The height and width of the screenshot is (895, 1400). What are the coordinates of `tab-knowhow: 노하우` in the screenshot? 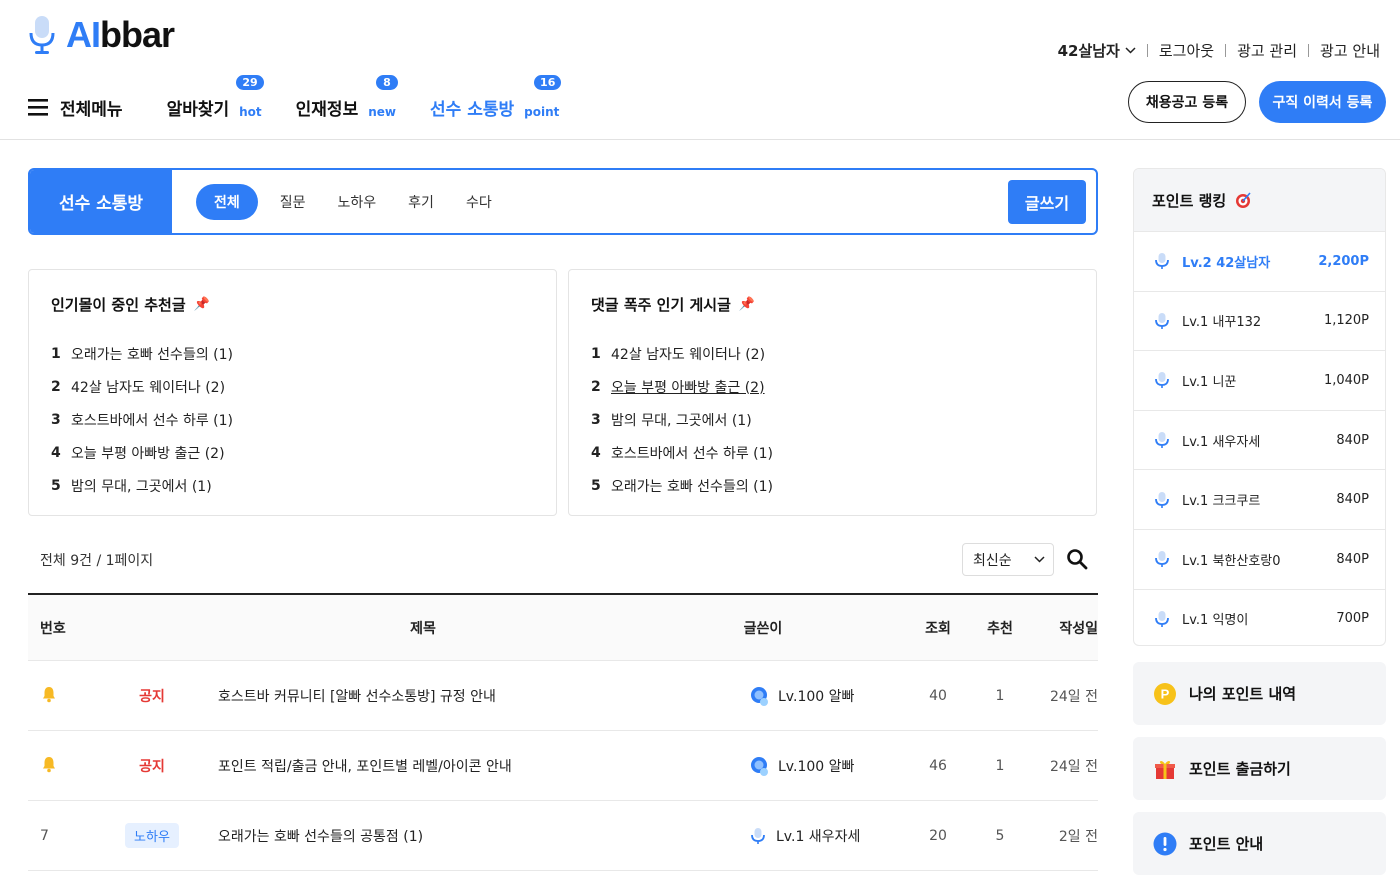 It's located at (357, 202).